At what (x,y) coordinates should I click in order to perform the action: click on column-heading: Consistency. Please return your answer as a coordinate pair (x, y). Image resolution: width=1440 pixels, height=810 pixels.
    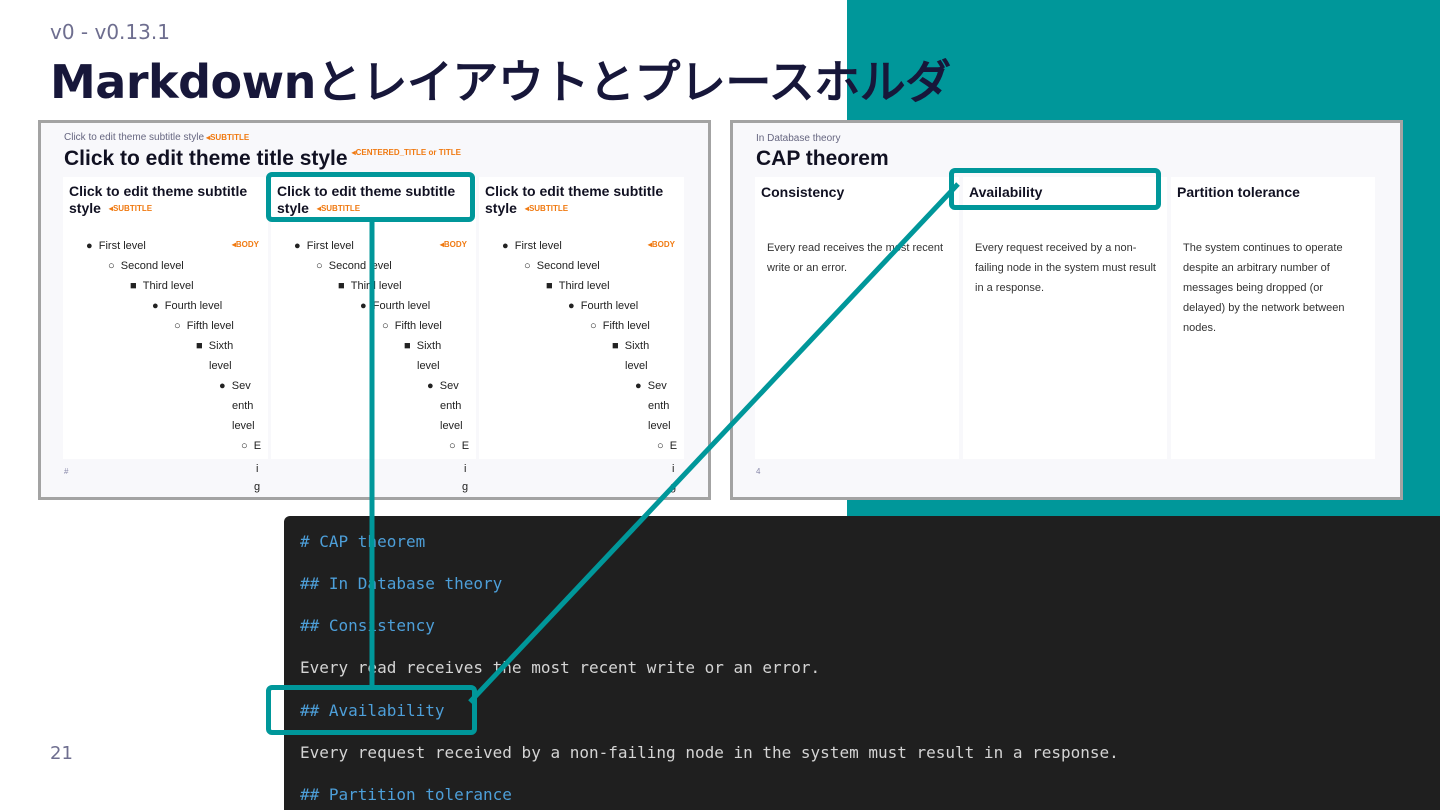
    Looking at the image, I should click on (803, 192).